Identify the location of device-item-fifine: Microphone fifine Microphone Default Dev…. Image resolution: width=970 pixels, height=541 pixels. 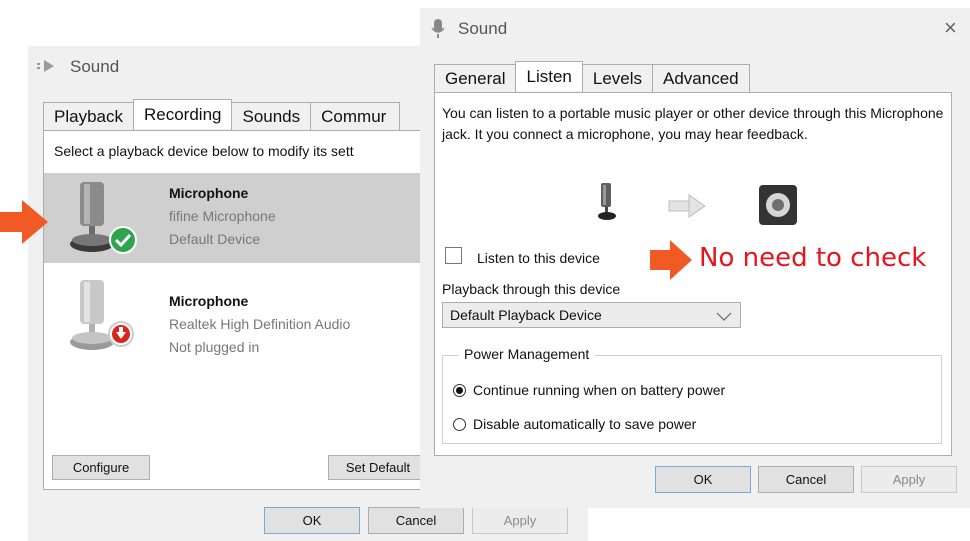
(243, 218).